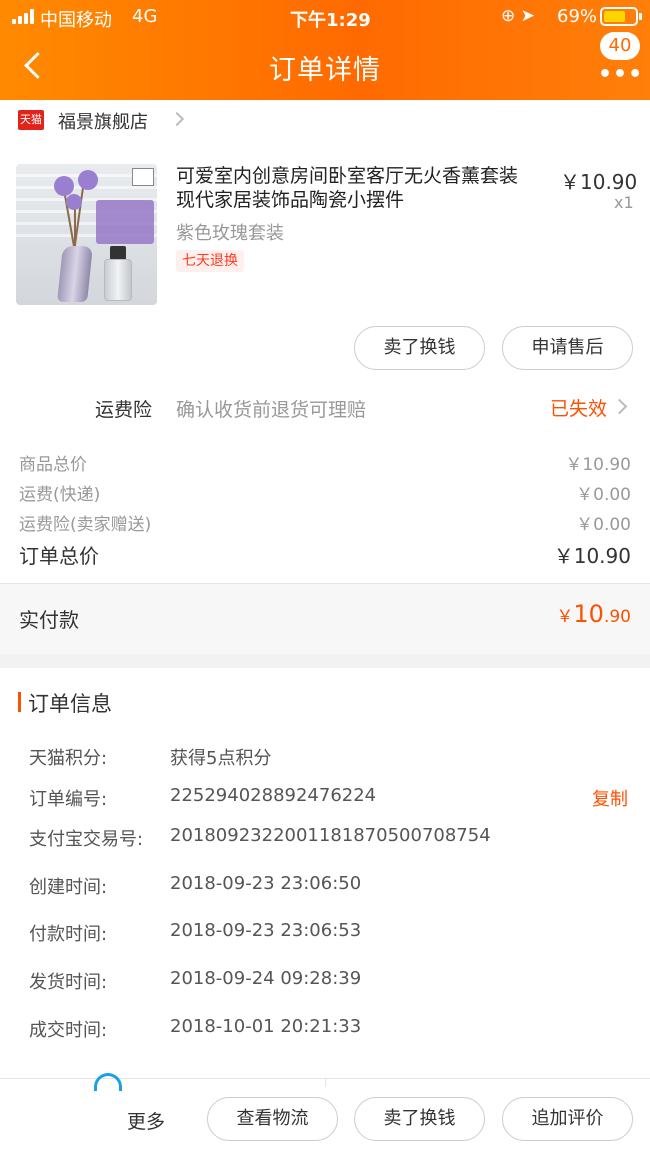 This screenshot has width=650, height=1155. What do you see at coordinates (60, 495) in the screenshot?
I see `summary-label: 运费(快递)` at bounding box center [60, 495].